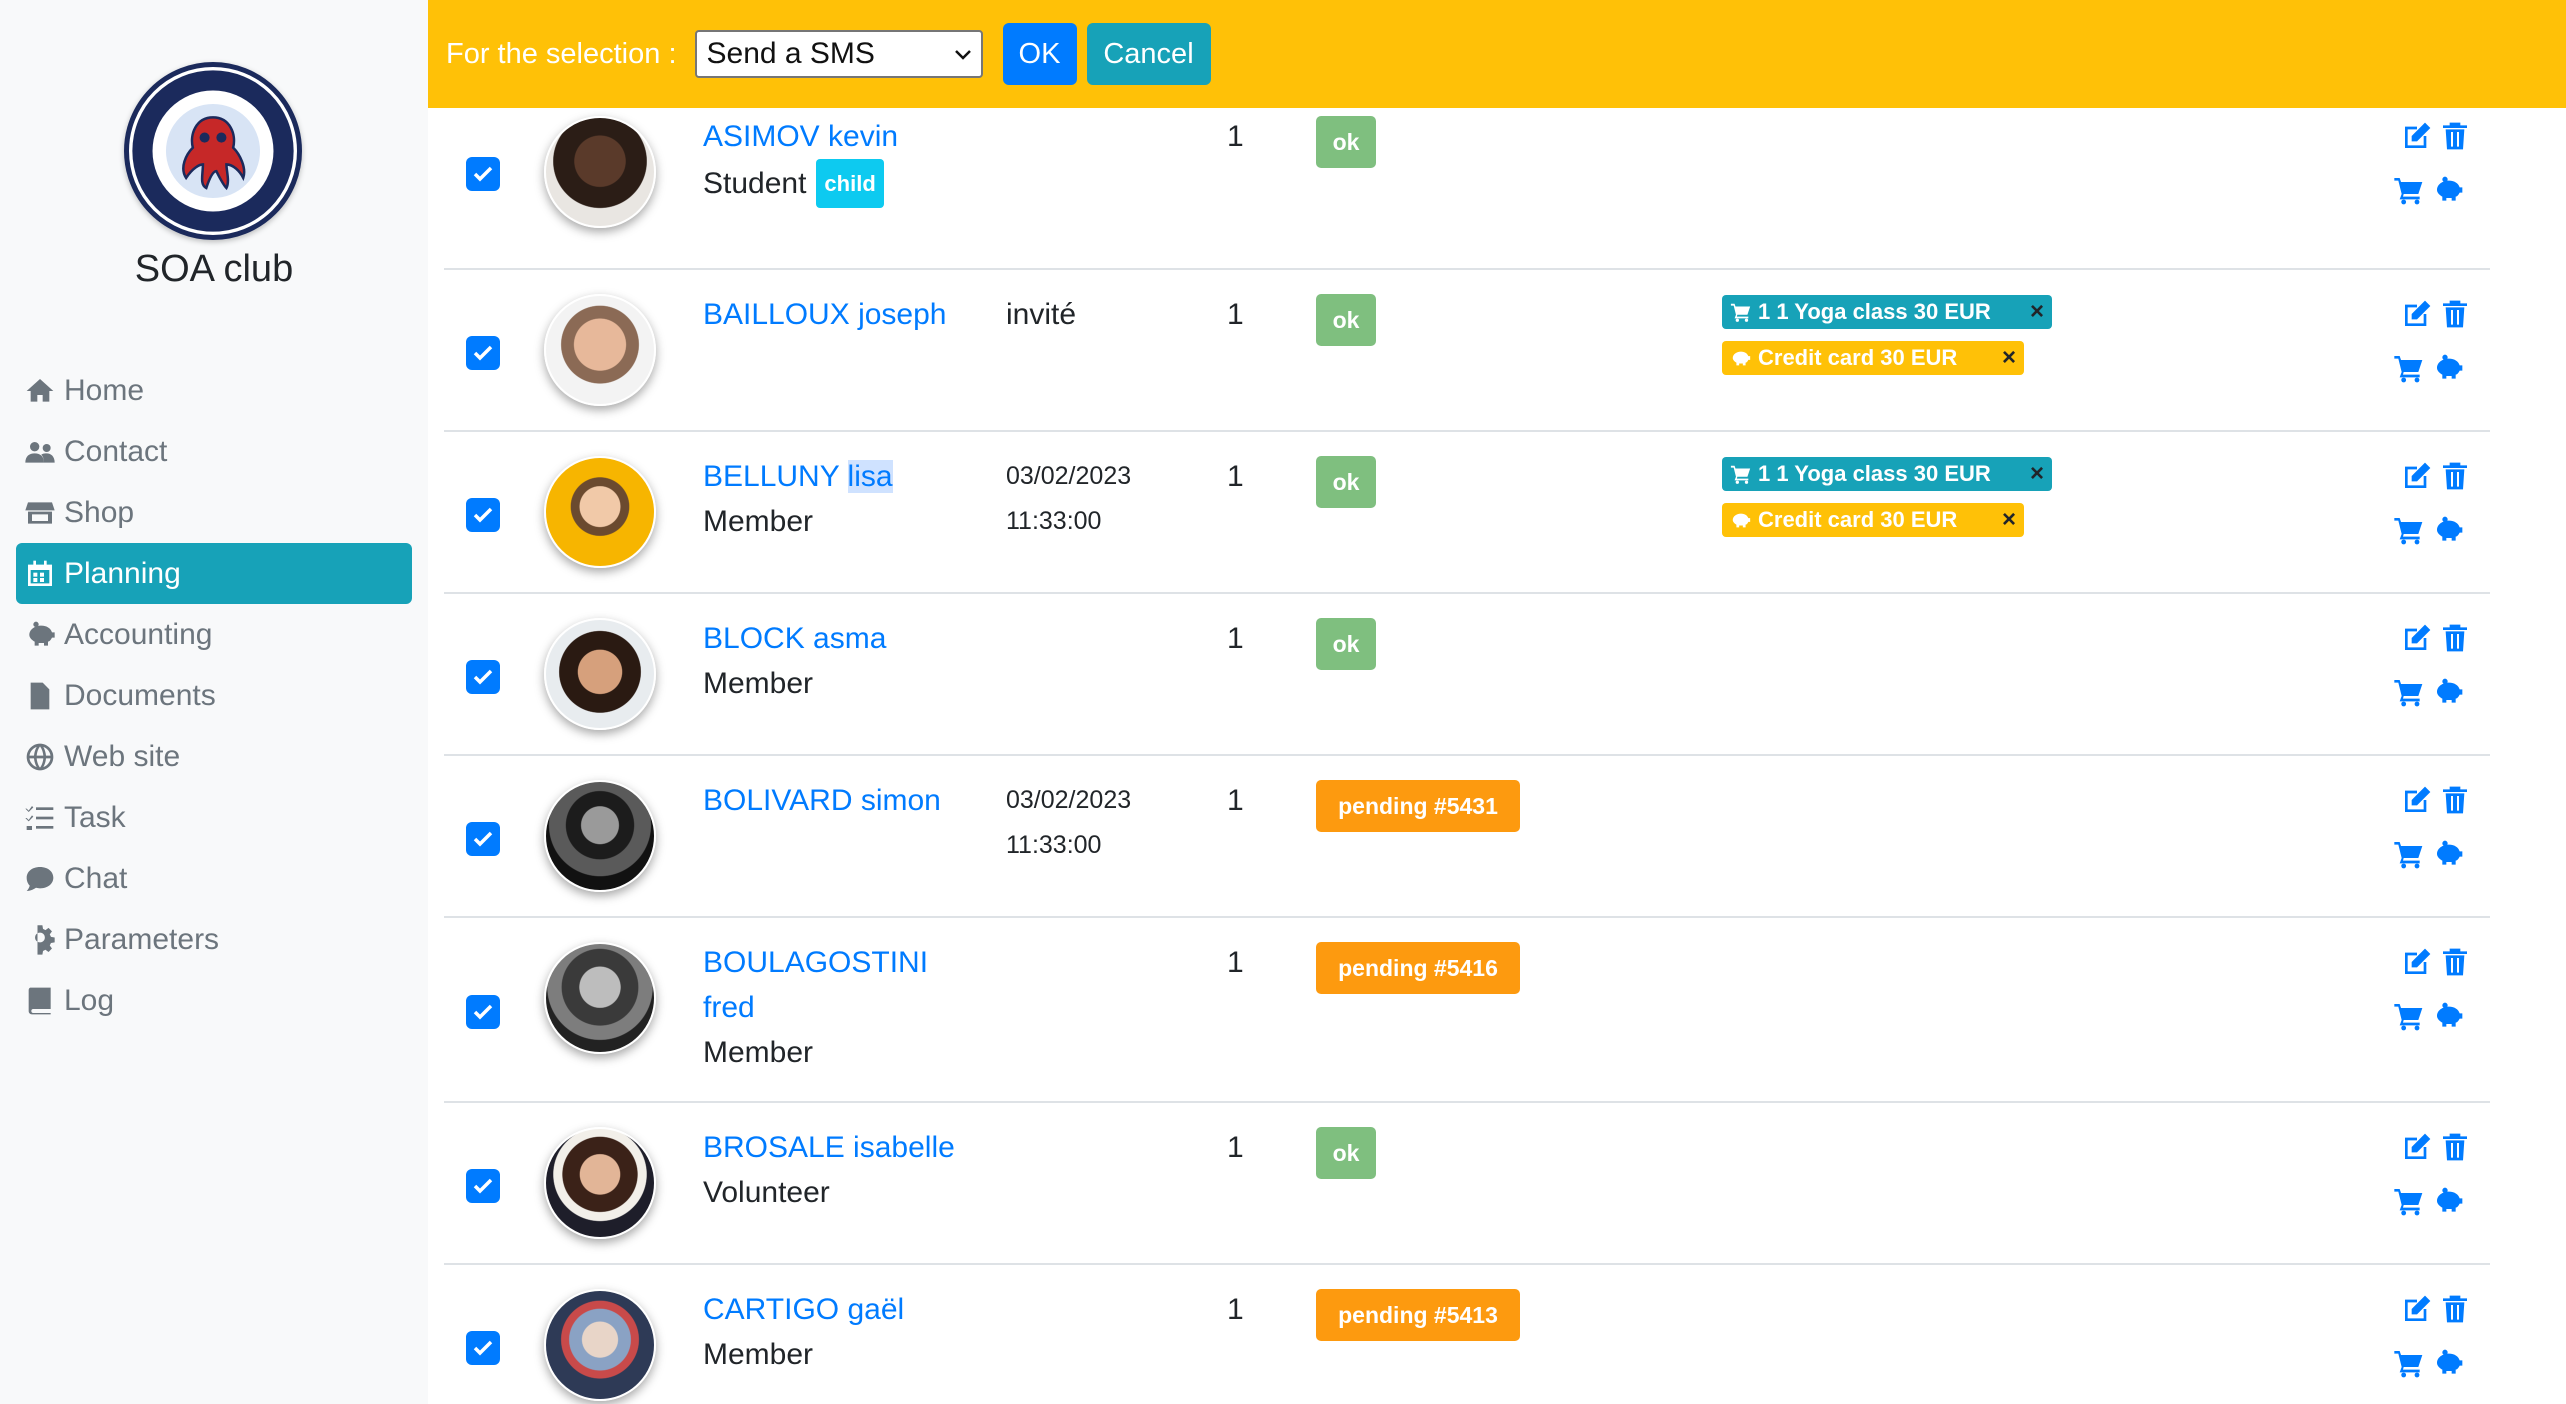  I want to click on calendar-icon, so click(40, 573).